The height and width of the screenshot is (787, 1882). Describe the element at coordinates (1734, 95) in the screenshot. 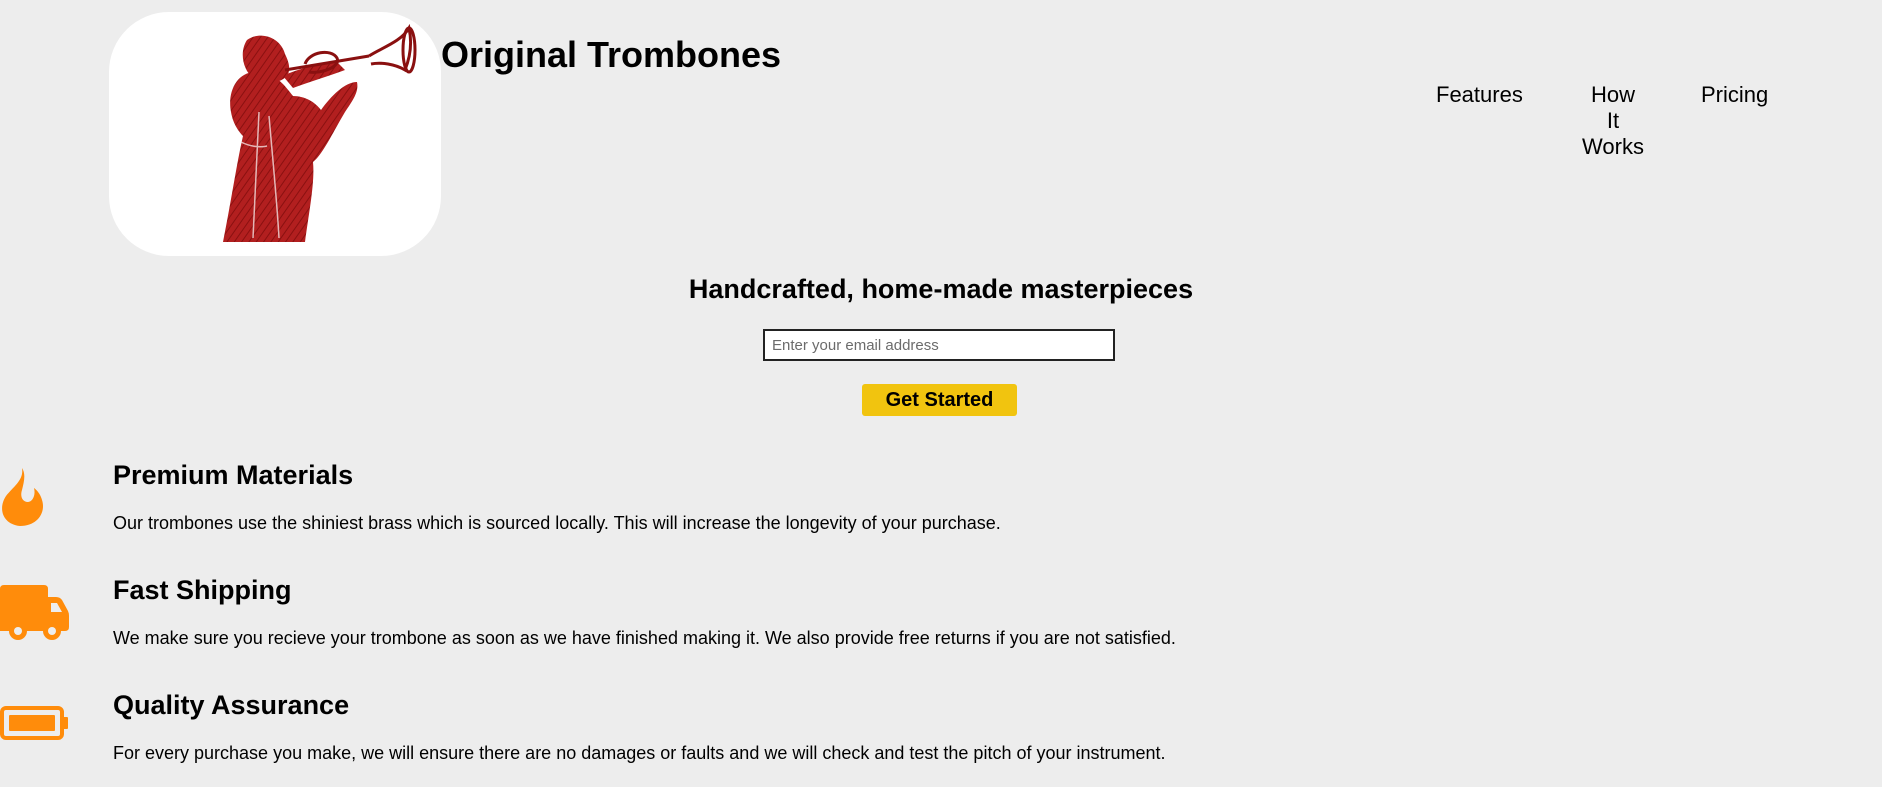

I see `nav-link-pricing: Pricing` at that location.